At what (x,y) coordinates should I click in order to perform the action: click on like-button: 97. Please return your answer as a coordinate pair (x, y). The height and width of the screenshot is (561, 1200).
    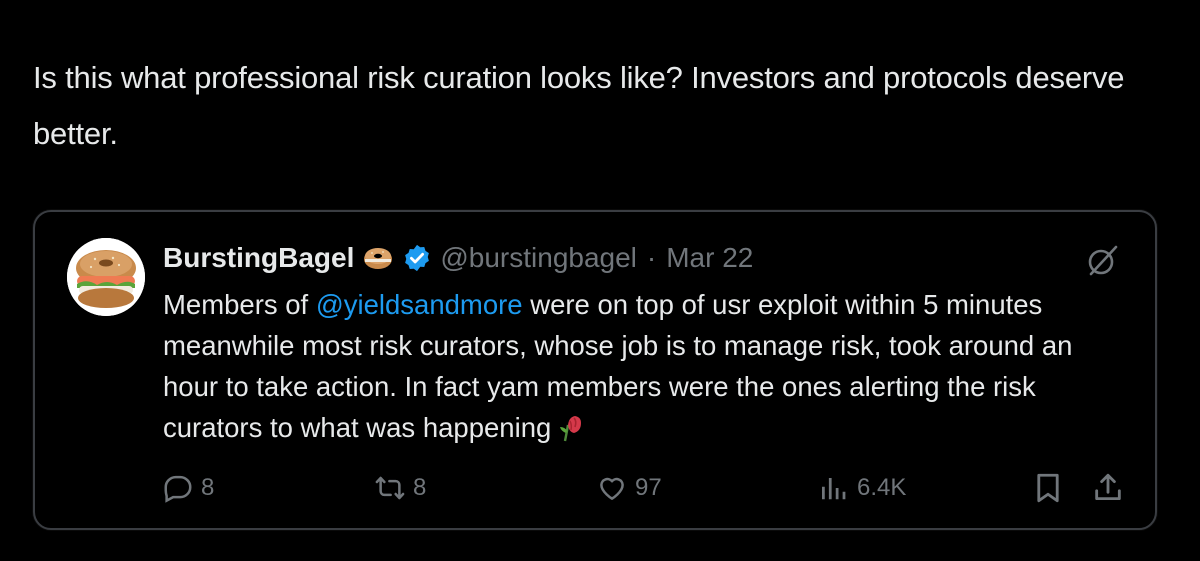
    Looking at the image, I should click on (629, 488).